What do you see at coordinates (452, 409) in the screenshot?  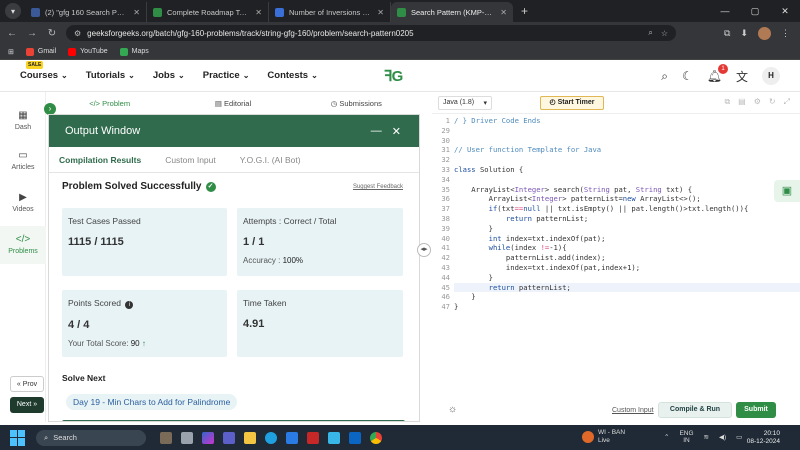 I see `lightbulb-icon: ☼` at bounding box center [452, 409].